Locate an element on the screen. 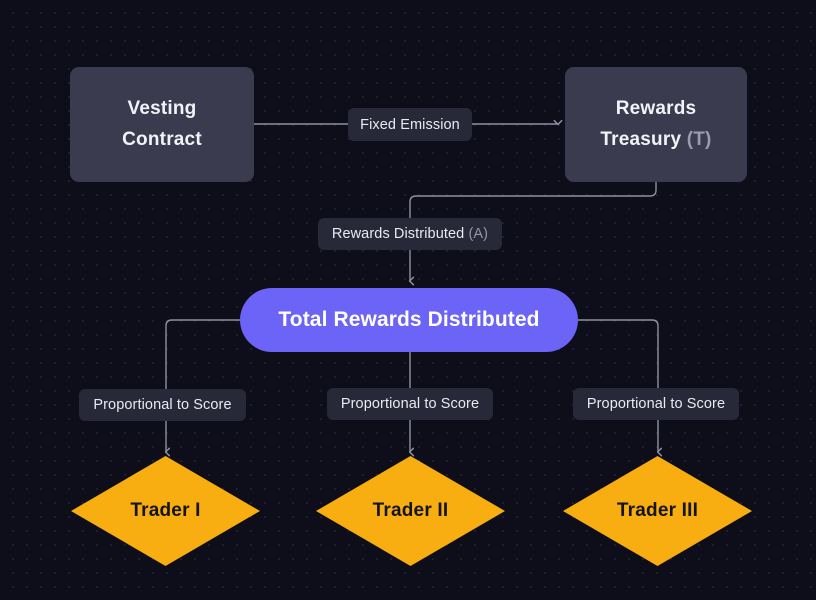 Image resolution: width=816 pixels, height=600 pixels. trader-2-diamond-shape is located at coordinates (410, 511).